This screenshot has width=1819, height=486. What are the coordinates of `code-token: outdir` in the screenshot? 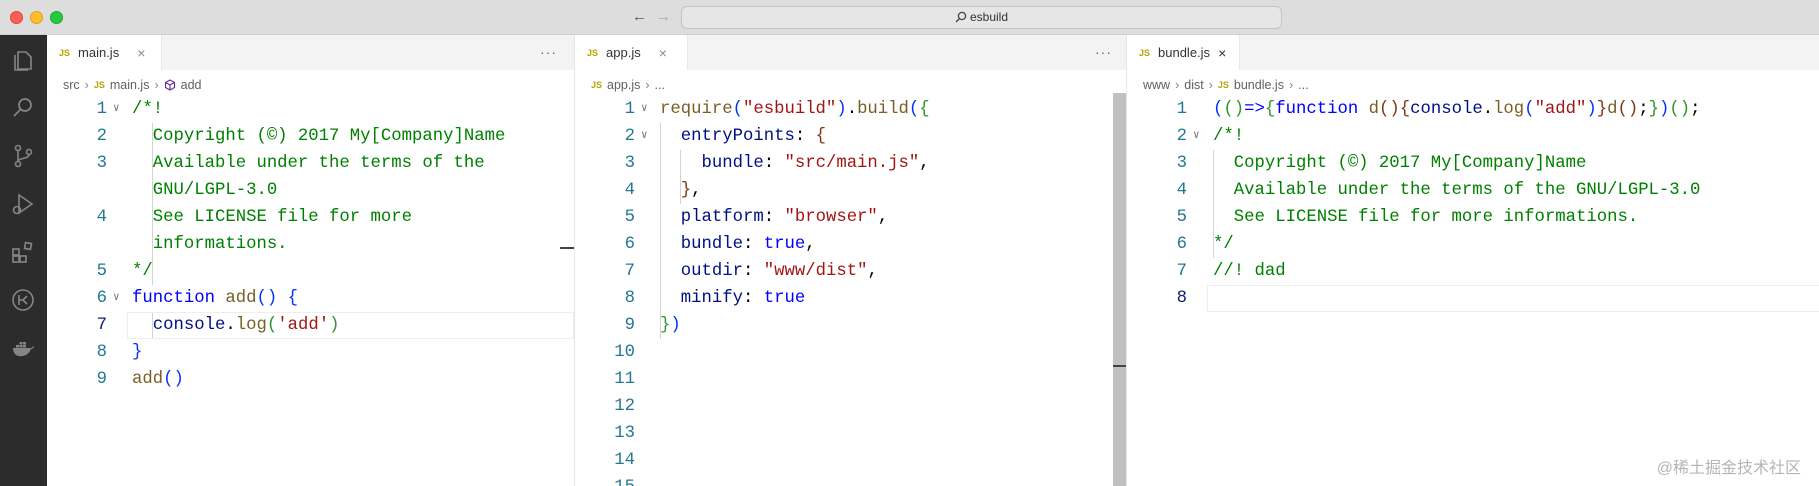 It's located at (711, 271).